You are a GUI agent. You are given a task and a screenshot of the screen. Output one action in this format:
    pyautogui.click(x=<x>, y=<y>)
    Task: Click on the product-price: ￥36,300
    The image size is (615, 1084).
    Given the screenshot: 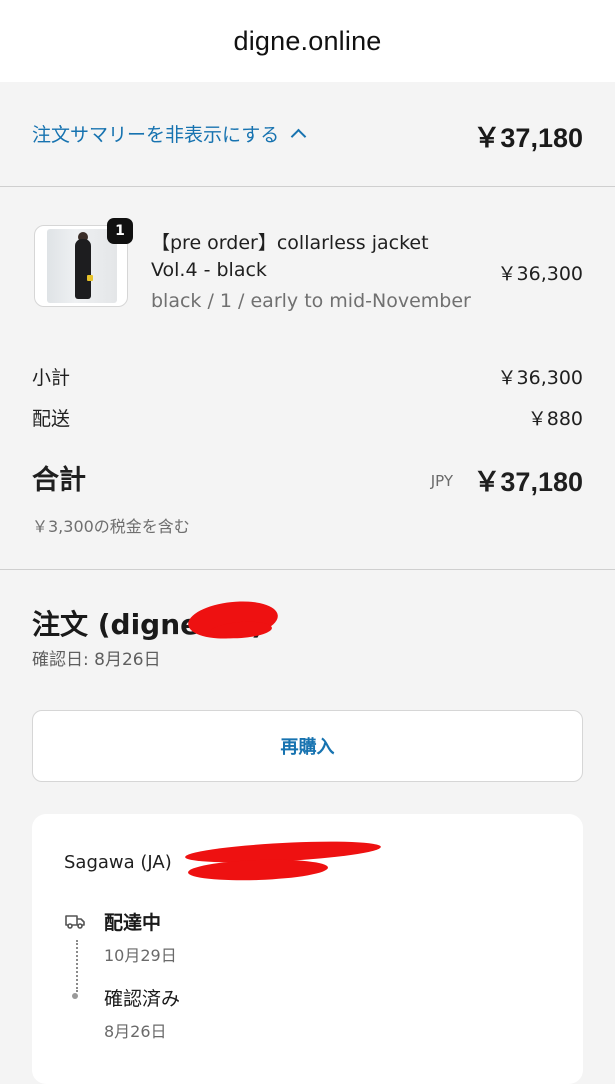 What is the action you would take?
    pyautogui.click(x=540, y=274)
    